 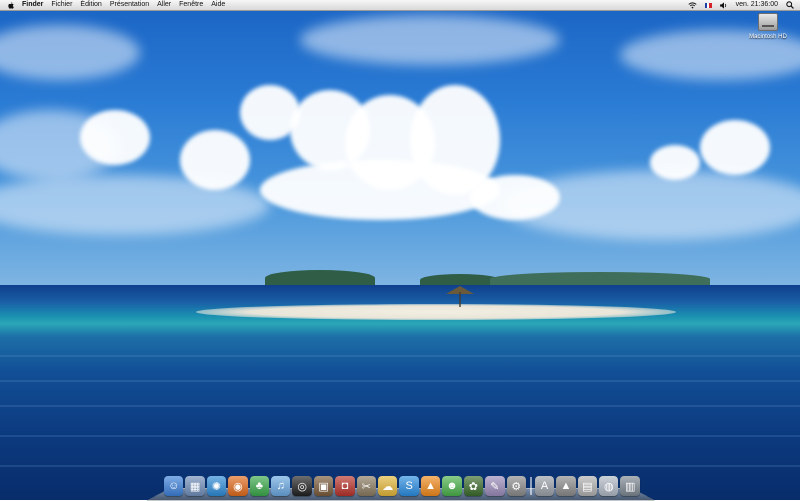 I want to click on dvd-player-icon: ◎, so click(x=302, y=486).